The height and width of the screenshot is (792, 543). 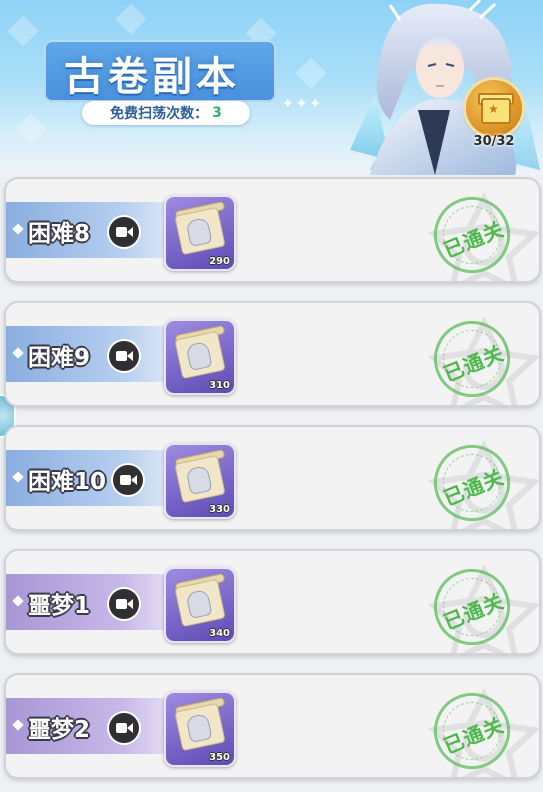 I want to click on reward-item: 330, so click(x=200, y=481).